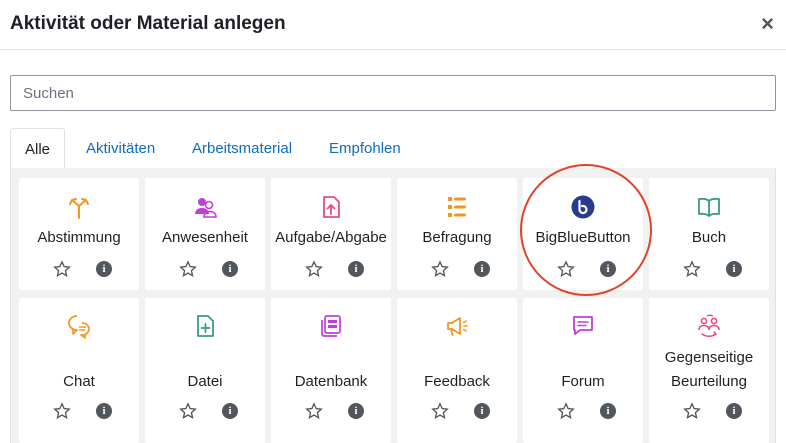  Describe the element at coordinates (331, 381) in the screenshot. I see `activity-name: Datenbank` at that location.